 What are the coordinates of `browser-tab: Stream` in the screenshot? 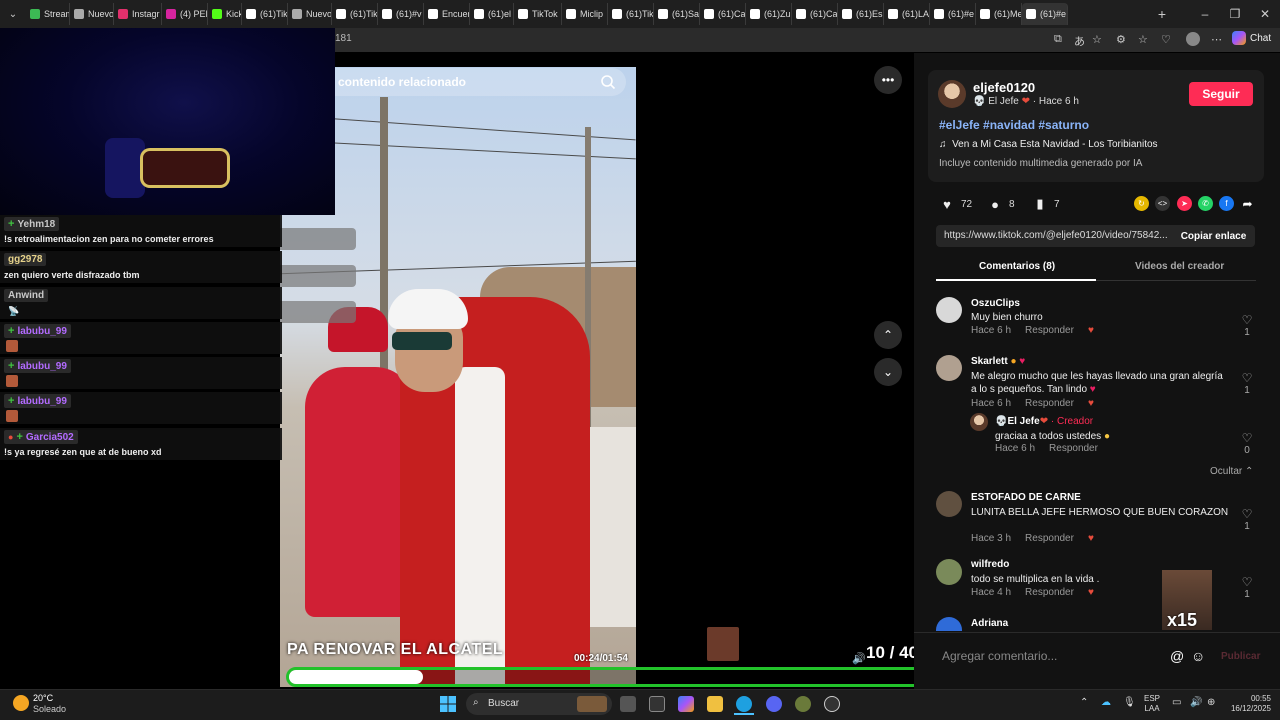 It's located at (48, 14).